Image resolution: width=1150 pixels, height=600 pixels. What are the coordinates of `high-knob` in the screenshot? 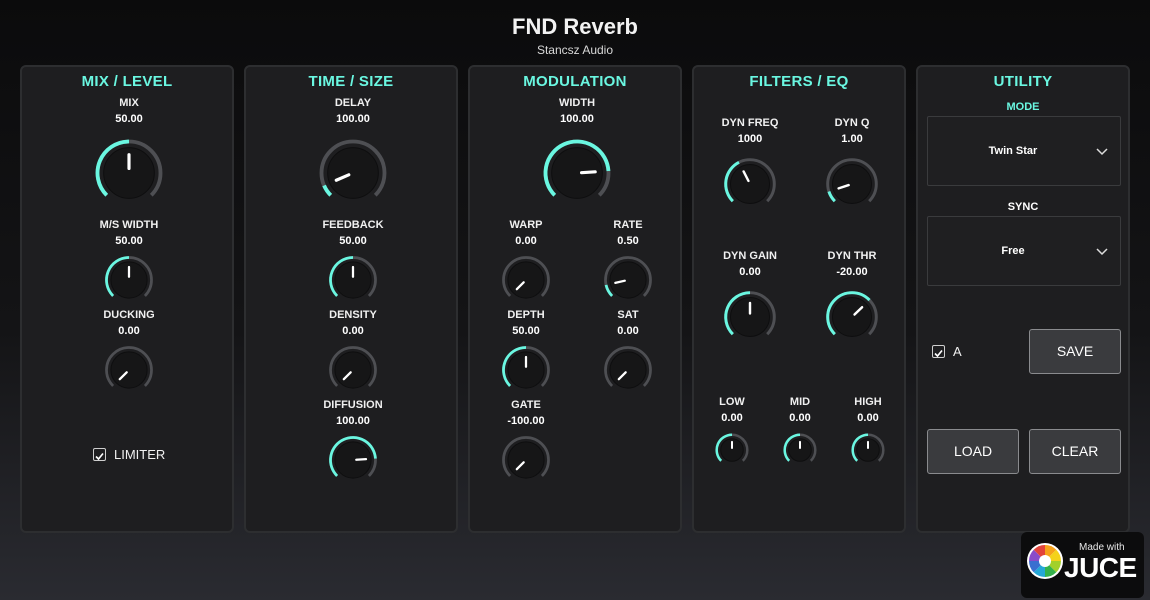 It's located at (868, 450).